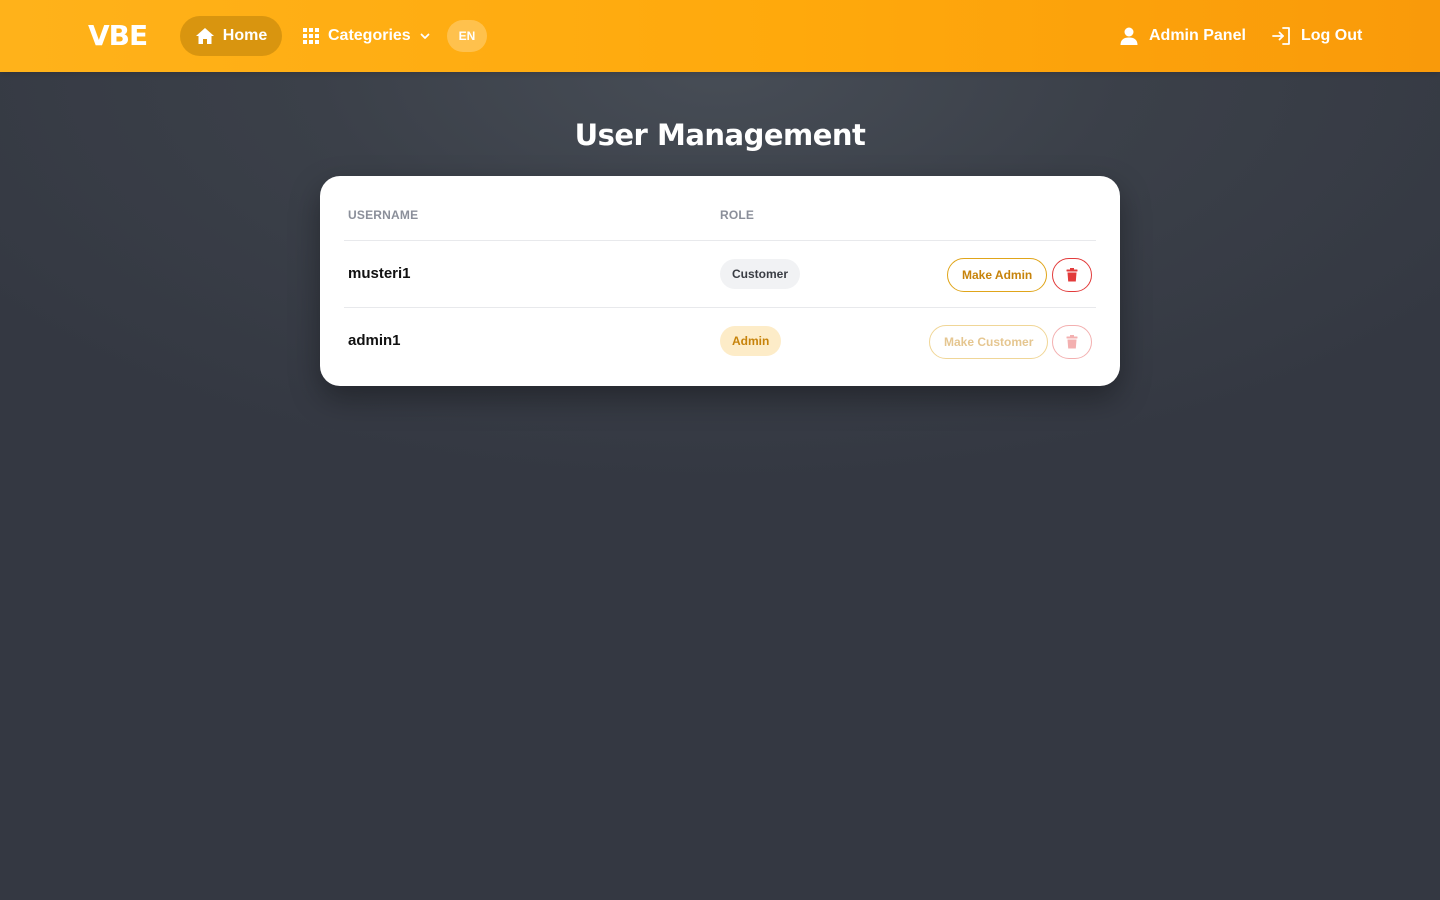 The width and height of the screenshot is (1440, 900). Describe the element at coordinates (425, 36) in the screenshot. I see `chevron-down-icon` at that location.